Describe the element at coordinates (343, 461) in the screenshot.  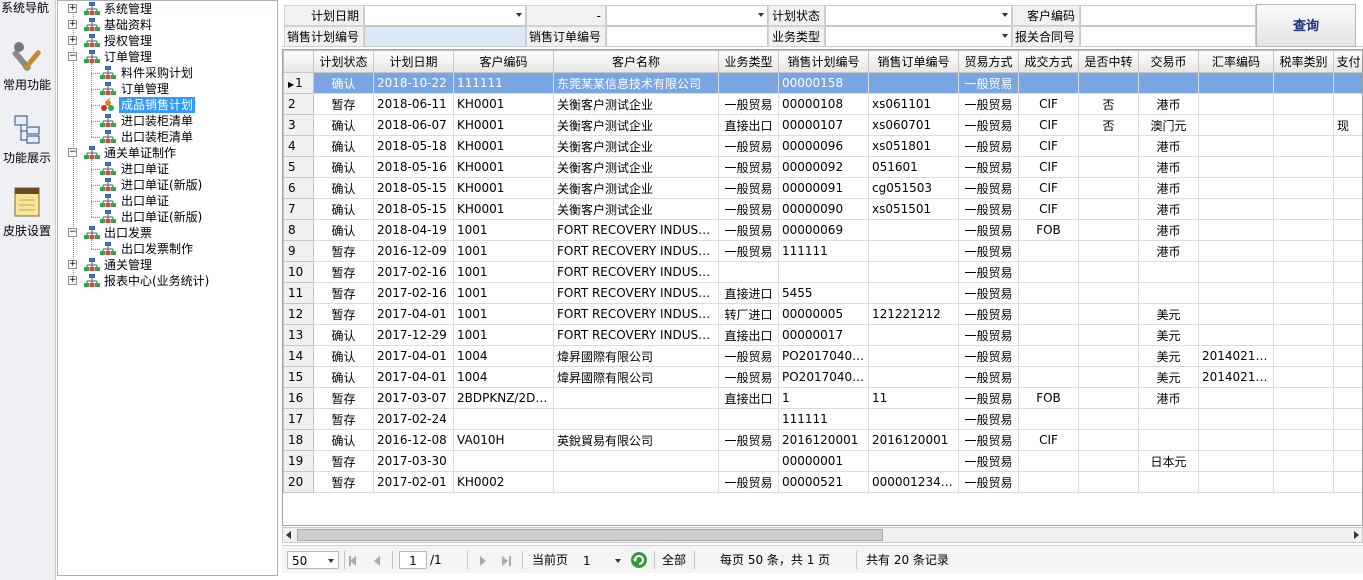
I see `table-cell: 暂存` at that location.